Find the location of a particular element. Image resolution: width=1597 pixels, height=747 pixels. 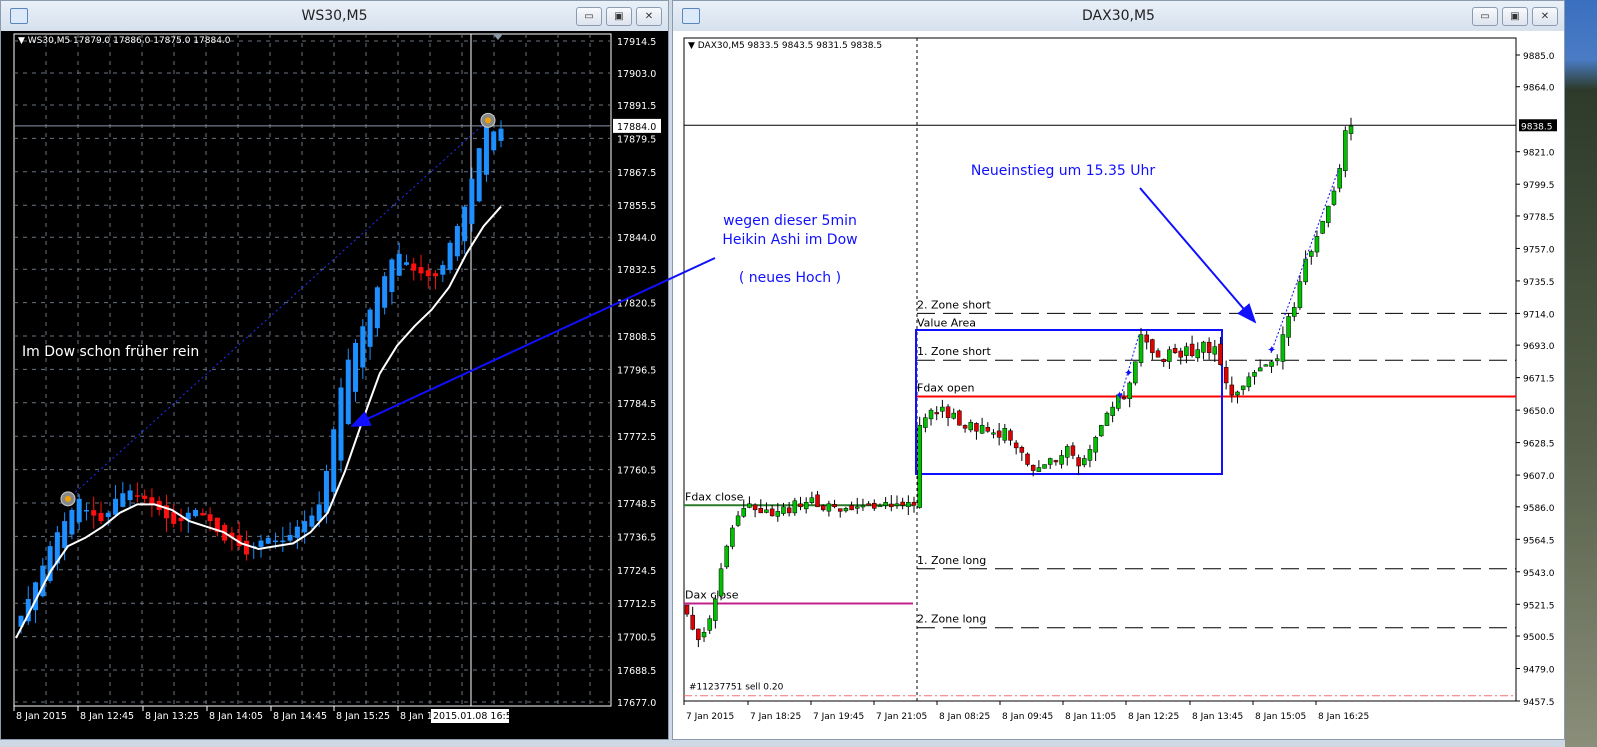

window-title: WS30,M5 is located at coordinates (334, 16).